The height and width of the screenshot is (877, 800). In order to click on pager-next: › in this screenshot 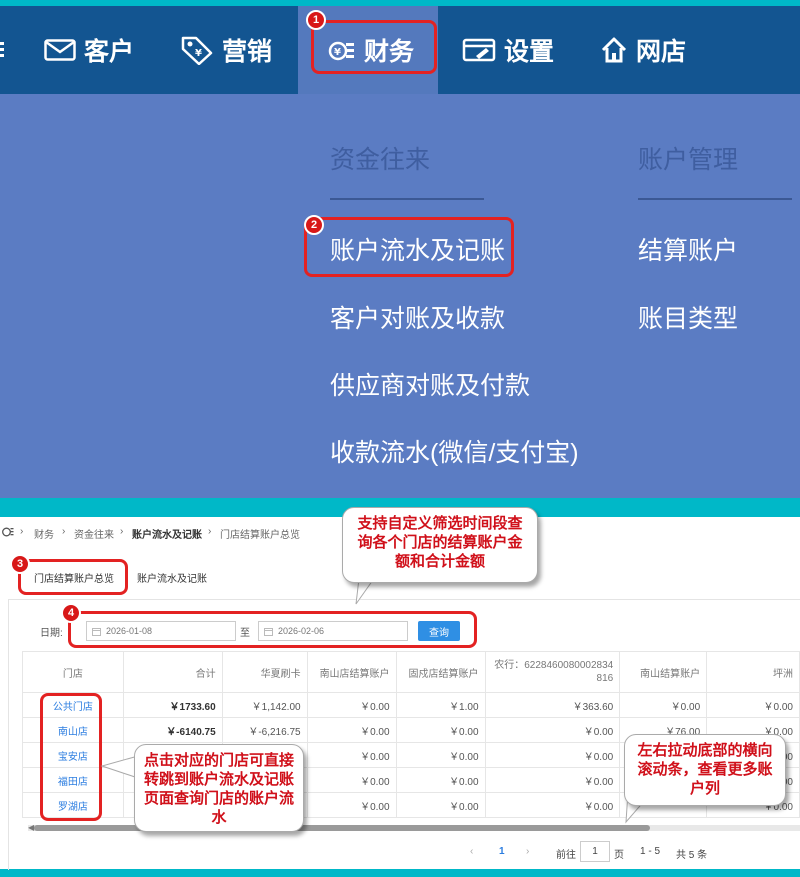, I will do `click(527, 851)`.